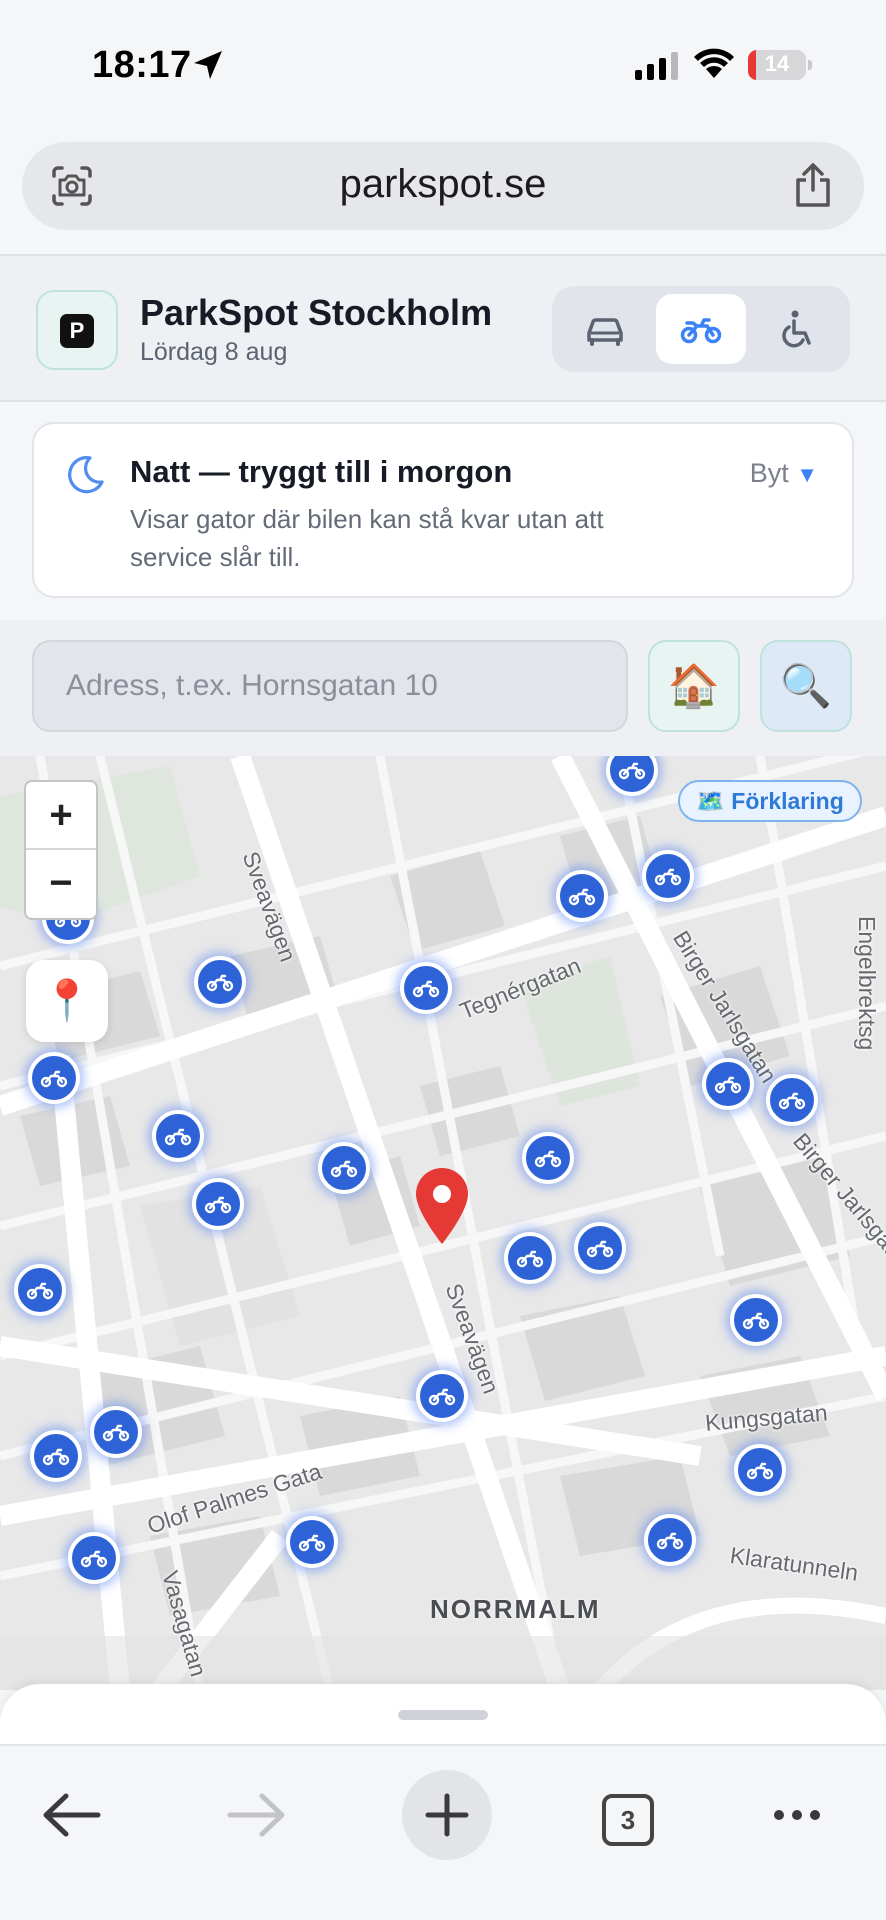 Image resolution: width=886 pixels, height=1920 pixels. What do you see at coordinates (208, 65) in the screenshot?
I see `location-arrow-icon` at bounding box center [208, 65].